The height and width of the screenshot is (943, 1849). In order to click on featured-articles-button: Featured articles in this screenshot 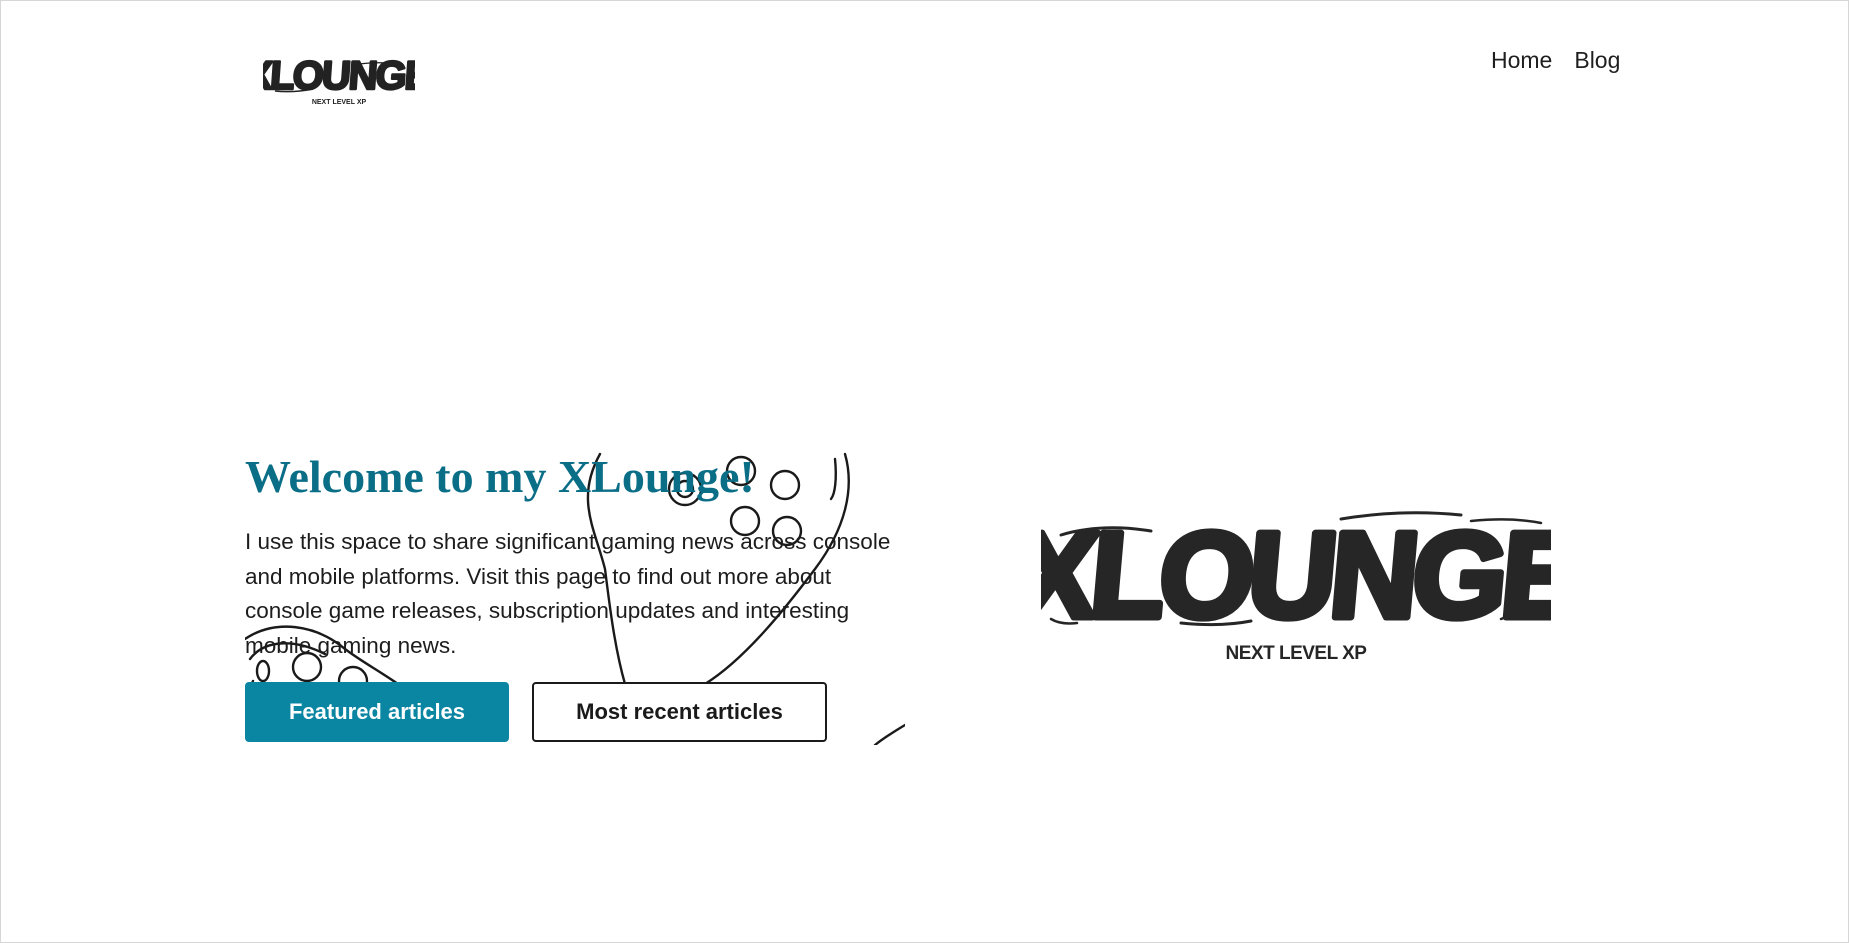, I will do `click(377, 712)`.